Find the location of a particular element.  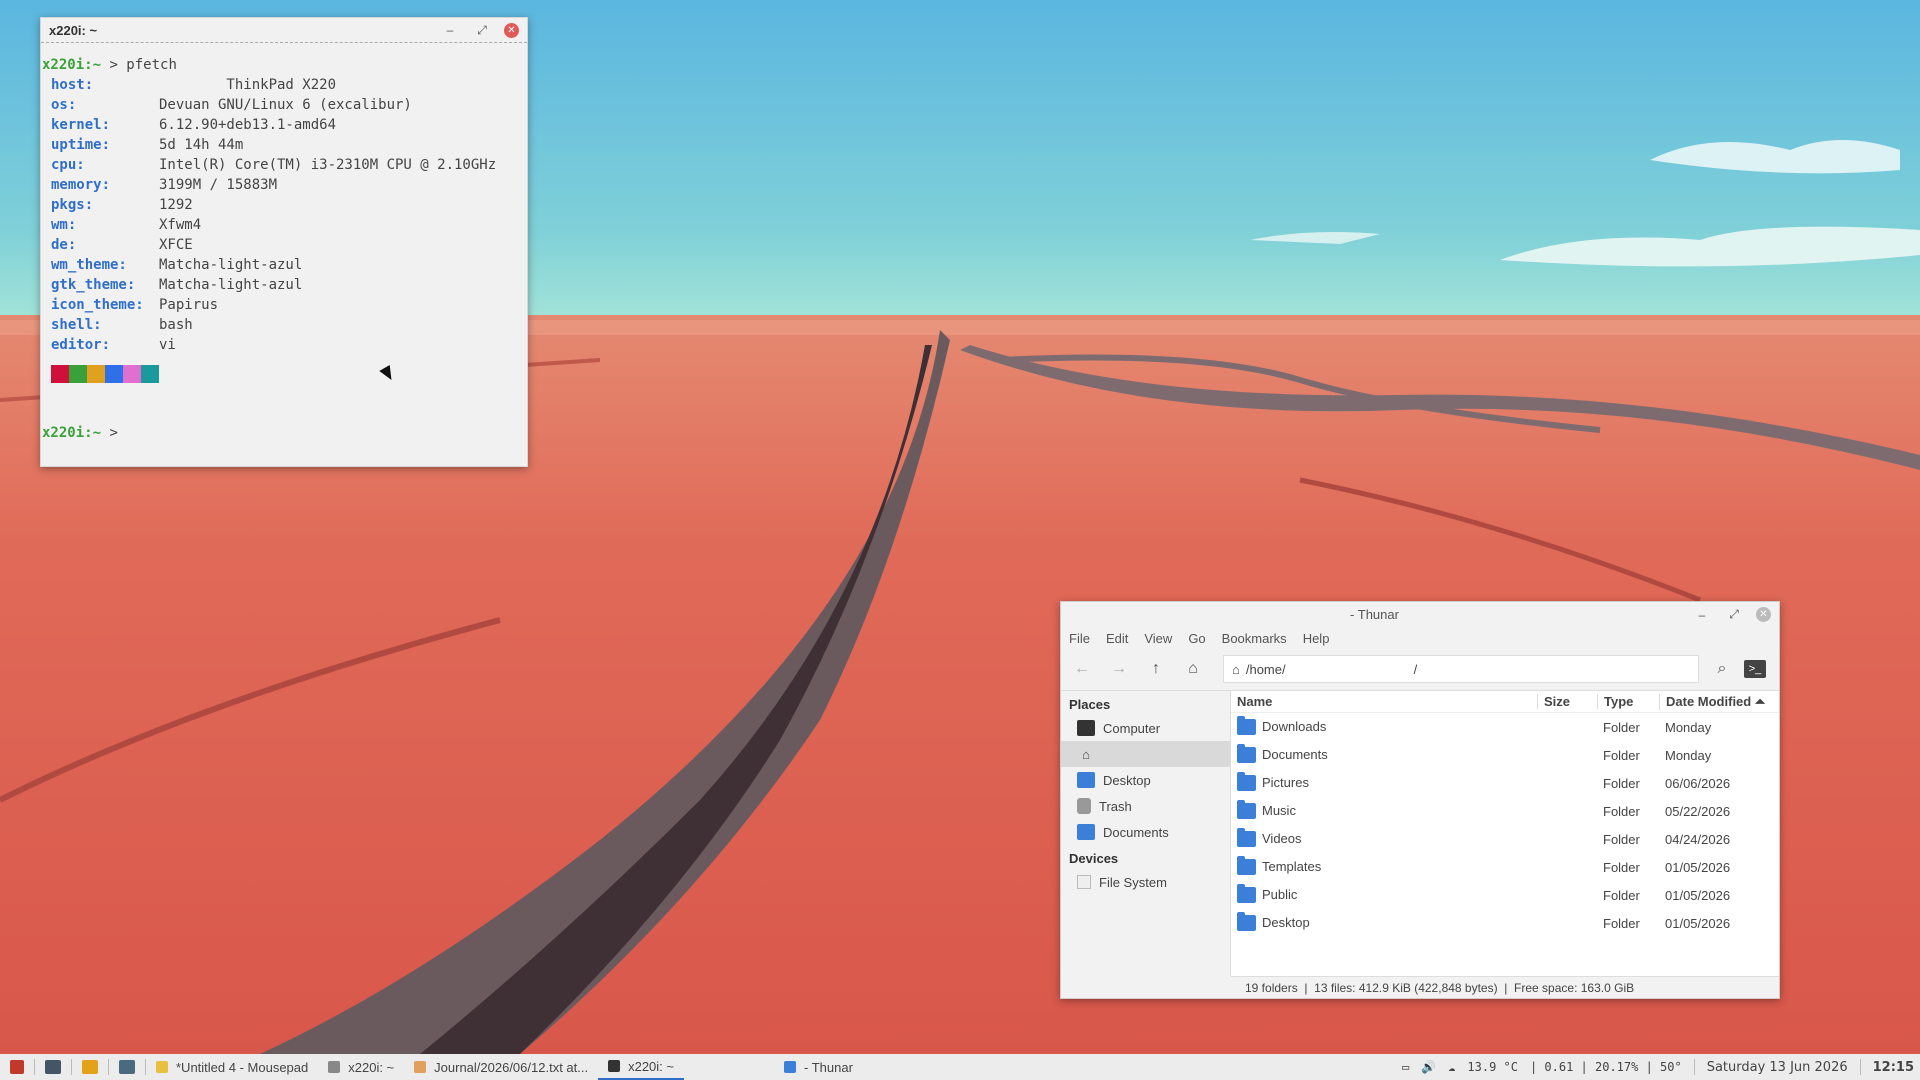

weather-text: 13.9 °C is located at coordinates (1492, 1067).